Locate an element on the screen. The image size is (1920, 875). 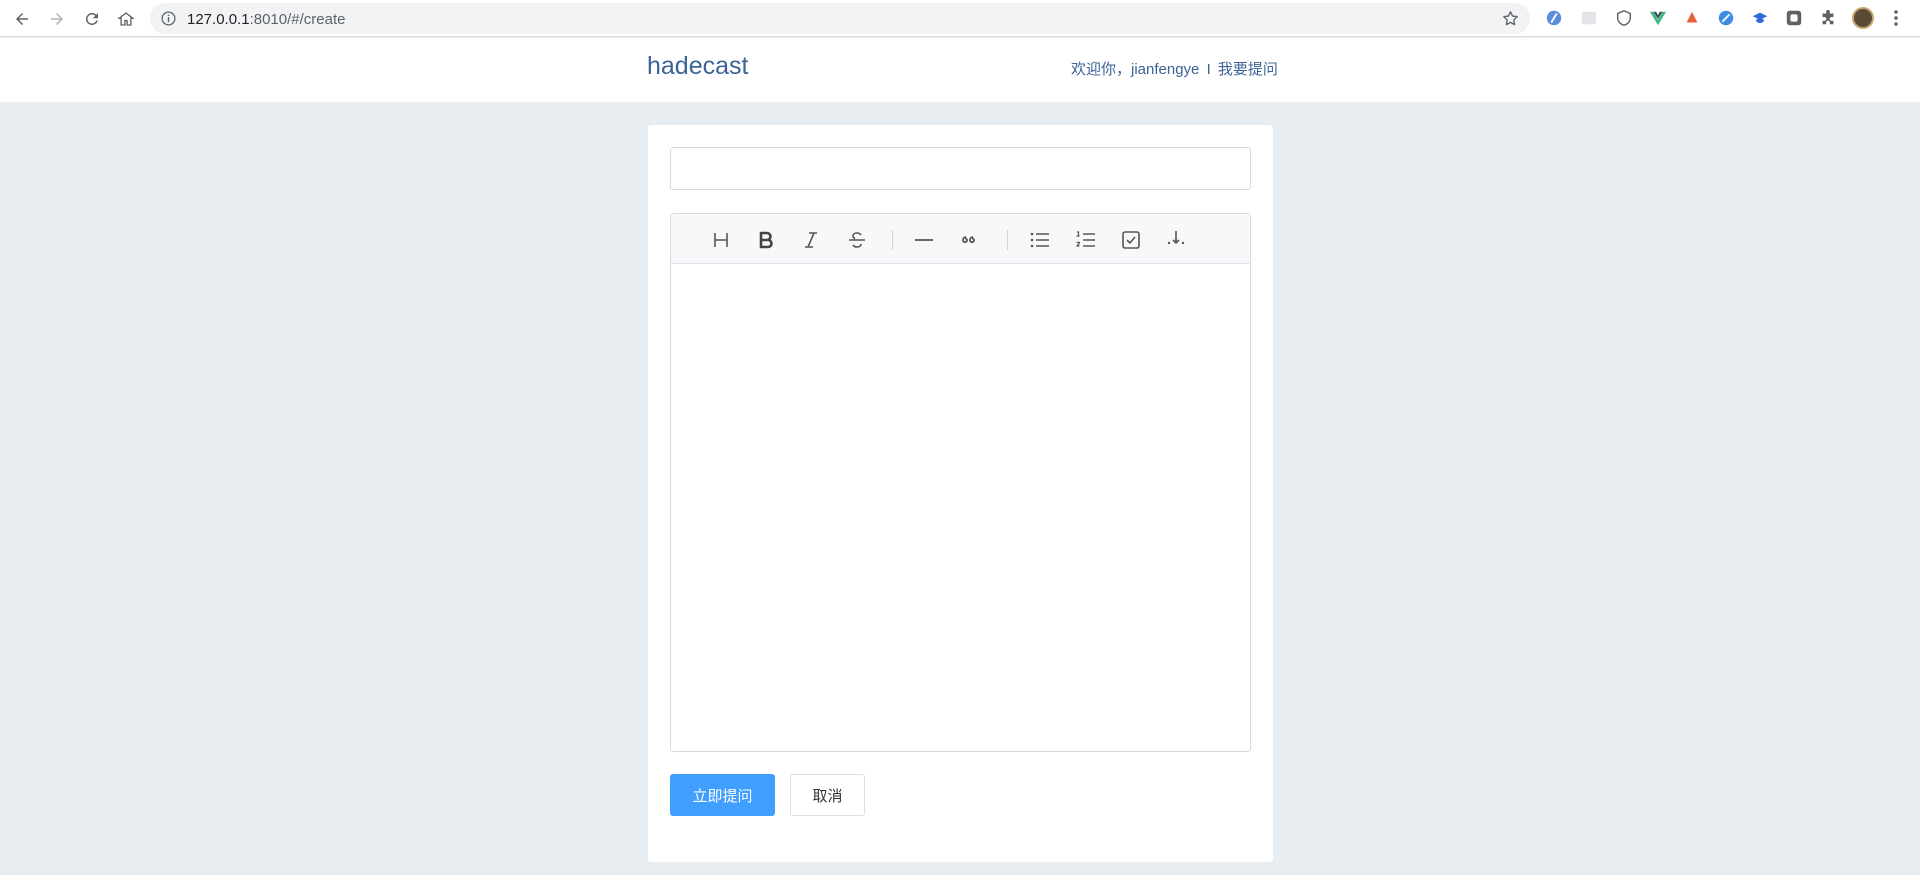
quote-icon is located at coordinates (969, 240).